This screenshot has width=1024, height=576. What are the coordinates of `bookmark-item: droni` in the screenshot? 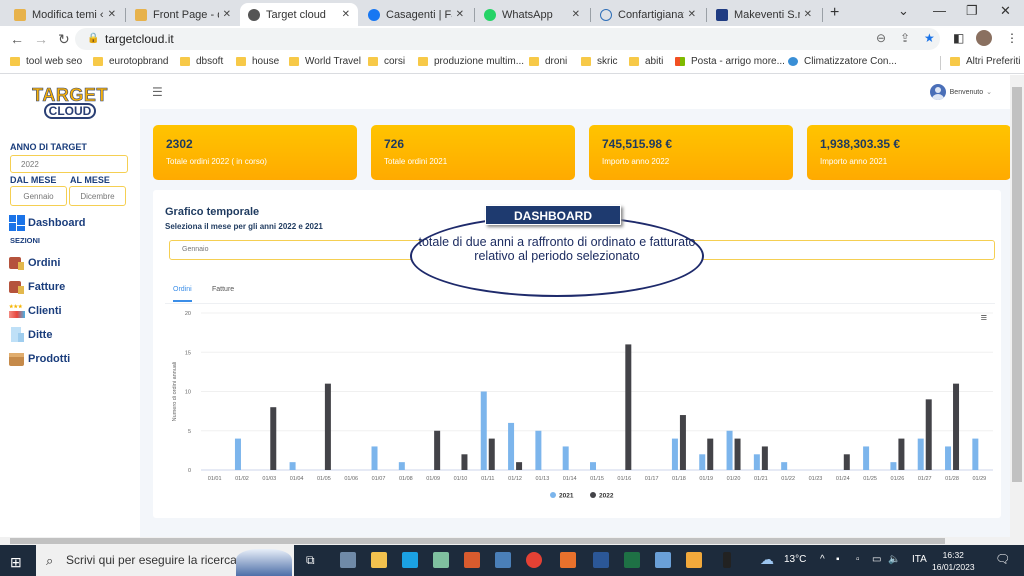 It's located at (548, 61).